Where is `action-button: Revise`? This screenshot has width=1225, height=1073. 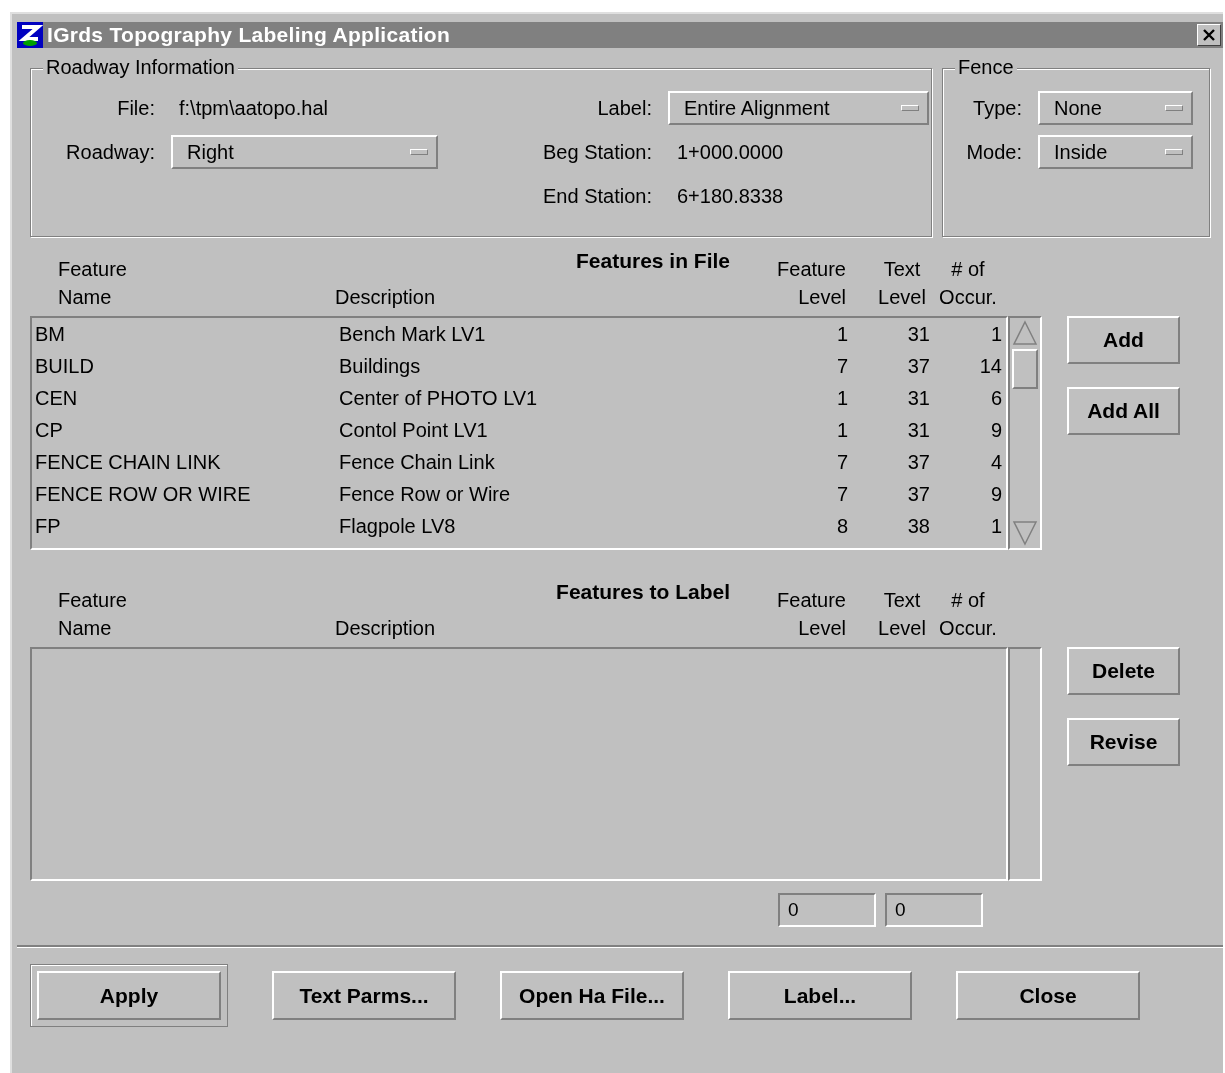 action-button: Revise is located at coordinates (1123, 742).